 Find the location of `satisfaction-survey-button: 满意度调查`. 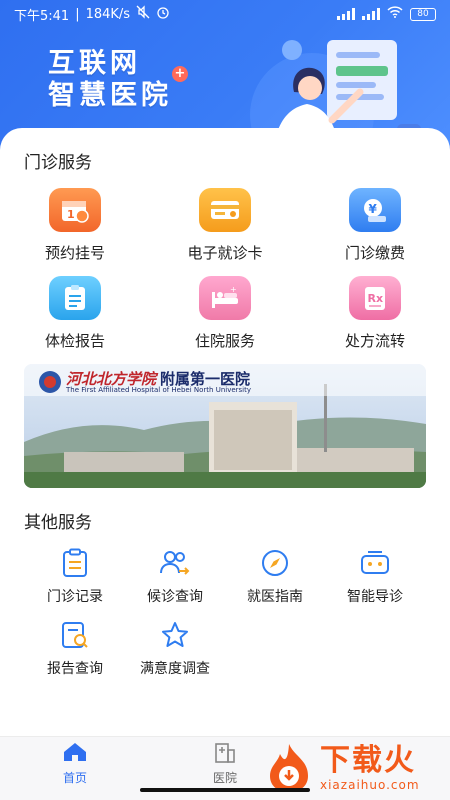

satisfaction-survey-button: 满意度调查 is located at coordinates (175, 654).